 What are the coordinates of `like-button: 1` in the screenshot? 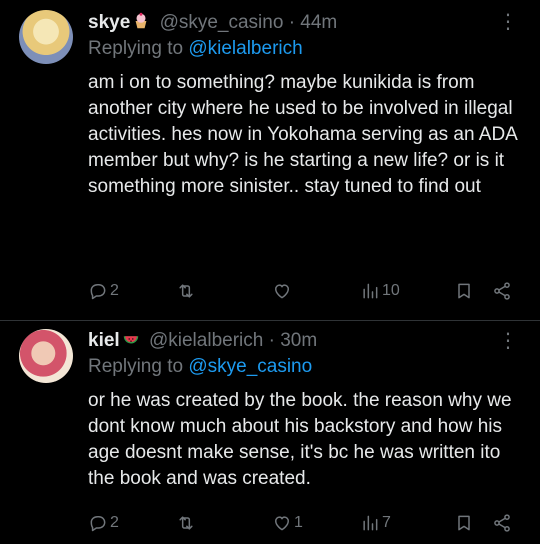 It's located at (287, 523).